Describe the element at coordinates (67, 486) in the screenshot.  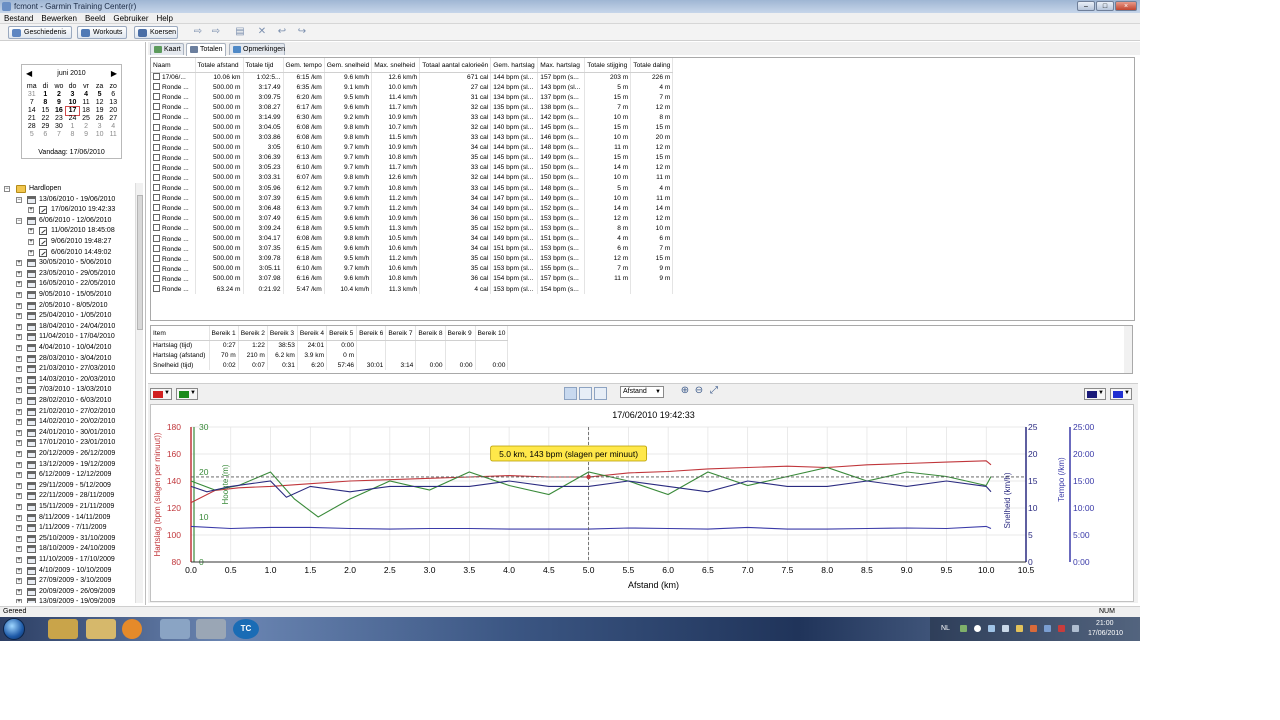
I see `tree-week-item: +29/11/2009 - 5/12/2009` at that location.